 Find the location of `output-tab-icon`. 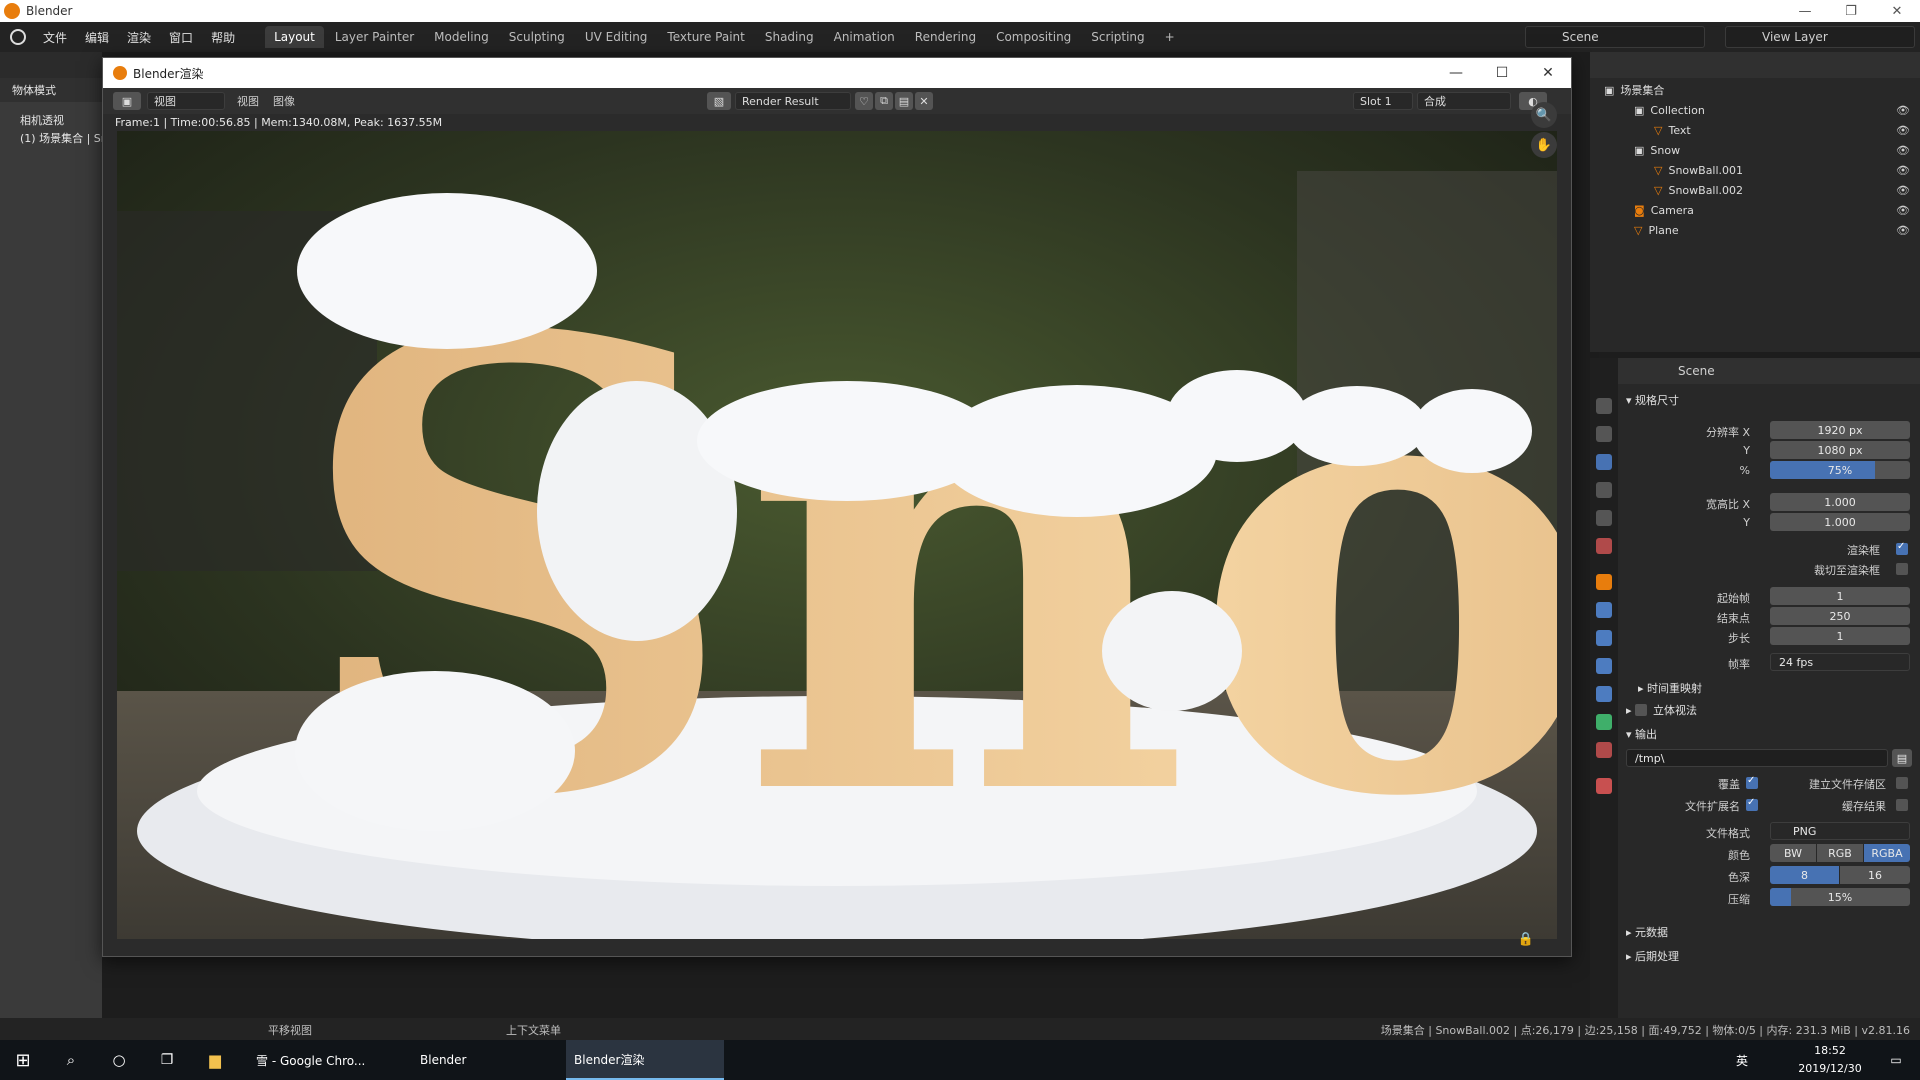

output-tab-icon is located at coordinates (1604, 462).